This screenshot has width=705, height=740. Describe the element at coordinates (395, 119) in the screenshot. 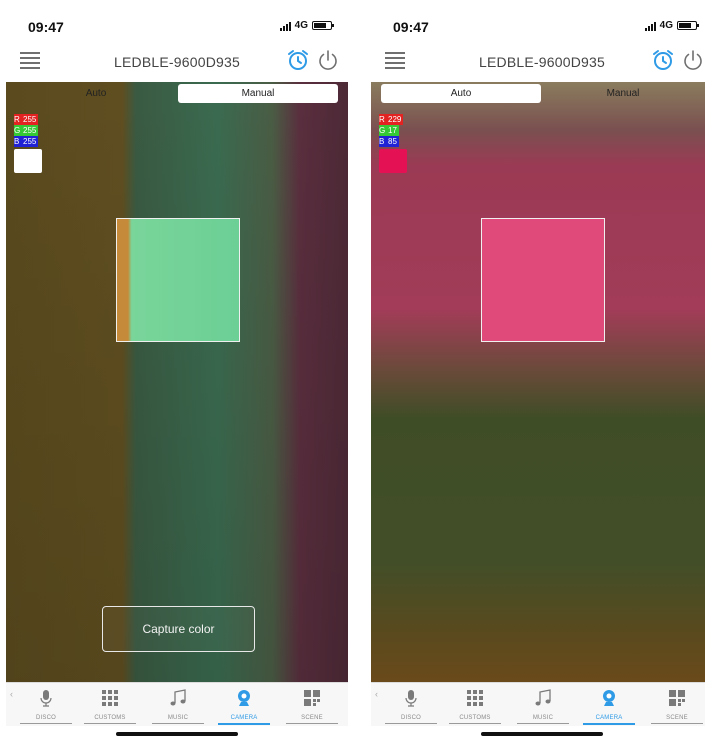

I see `red-value: 229` at that location.